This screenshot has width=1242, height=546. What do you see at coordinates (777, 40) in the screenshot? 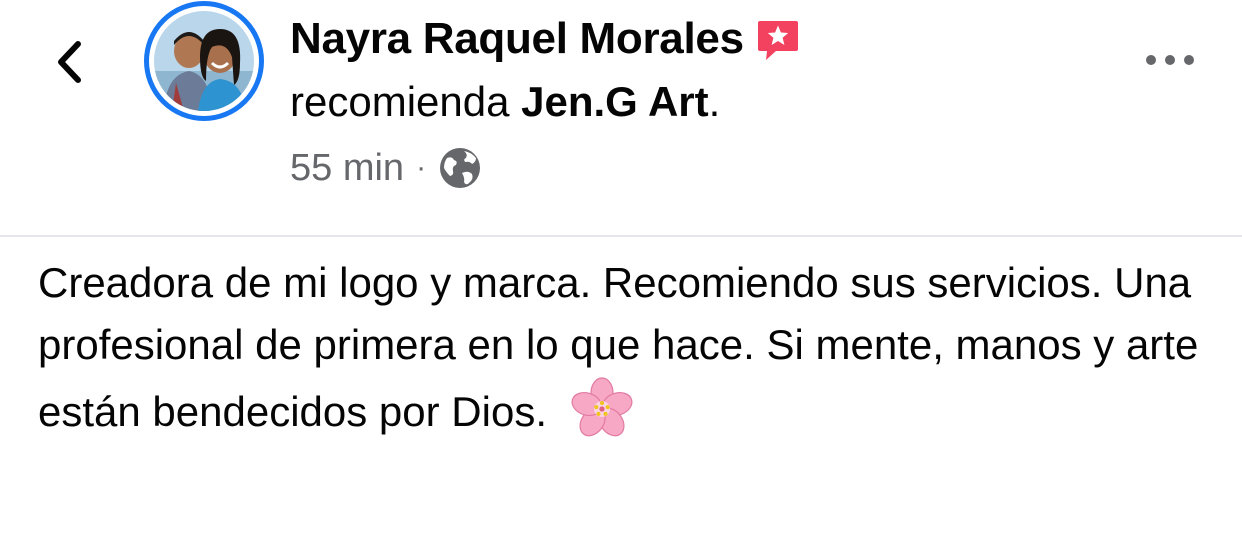
I see `recommendation-star-badge-icon` at bounding box center [777, 40].